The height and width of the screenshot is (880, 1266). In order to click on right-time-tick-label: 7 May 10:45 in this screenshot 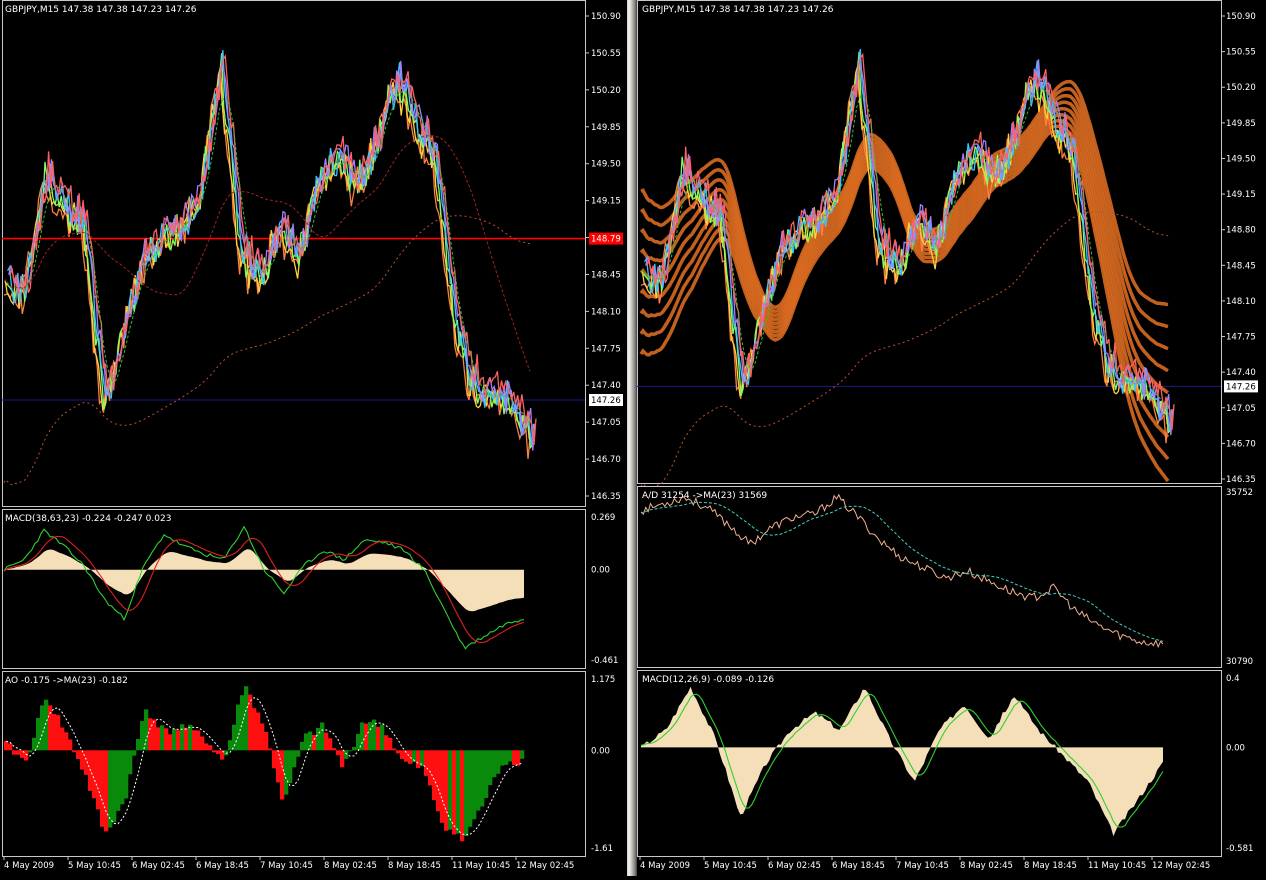, I will do `click(922, 866)`.